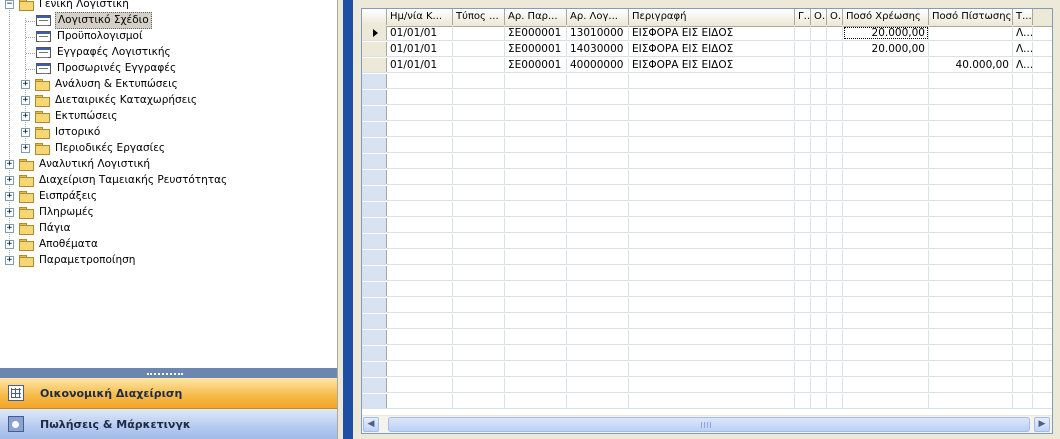 The image size is (1060, 439). What do you see at coordinates (68, 6) in the screenshot?
I see `tree-item: − Γενική Λογιστική` at bounding box center [68, 6].